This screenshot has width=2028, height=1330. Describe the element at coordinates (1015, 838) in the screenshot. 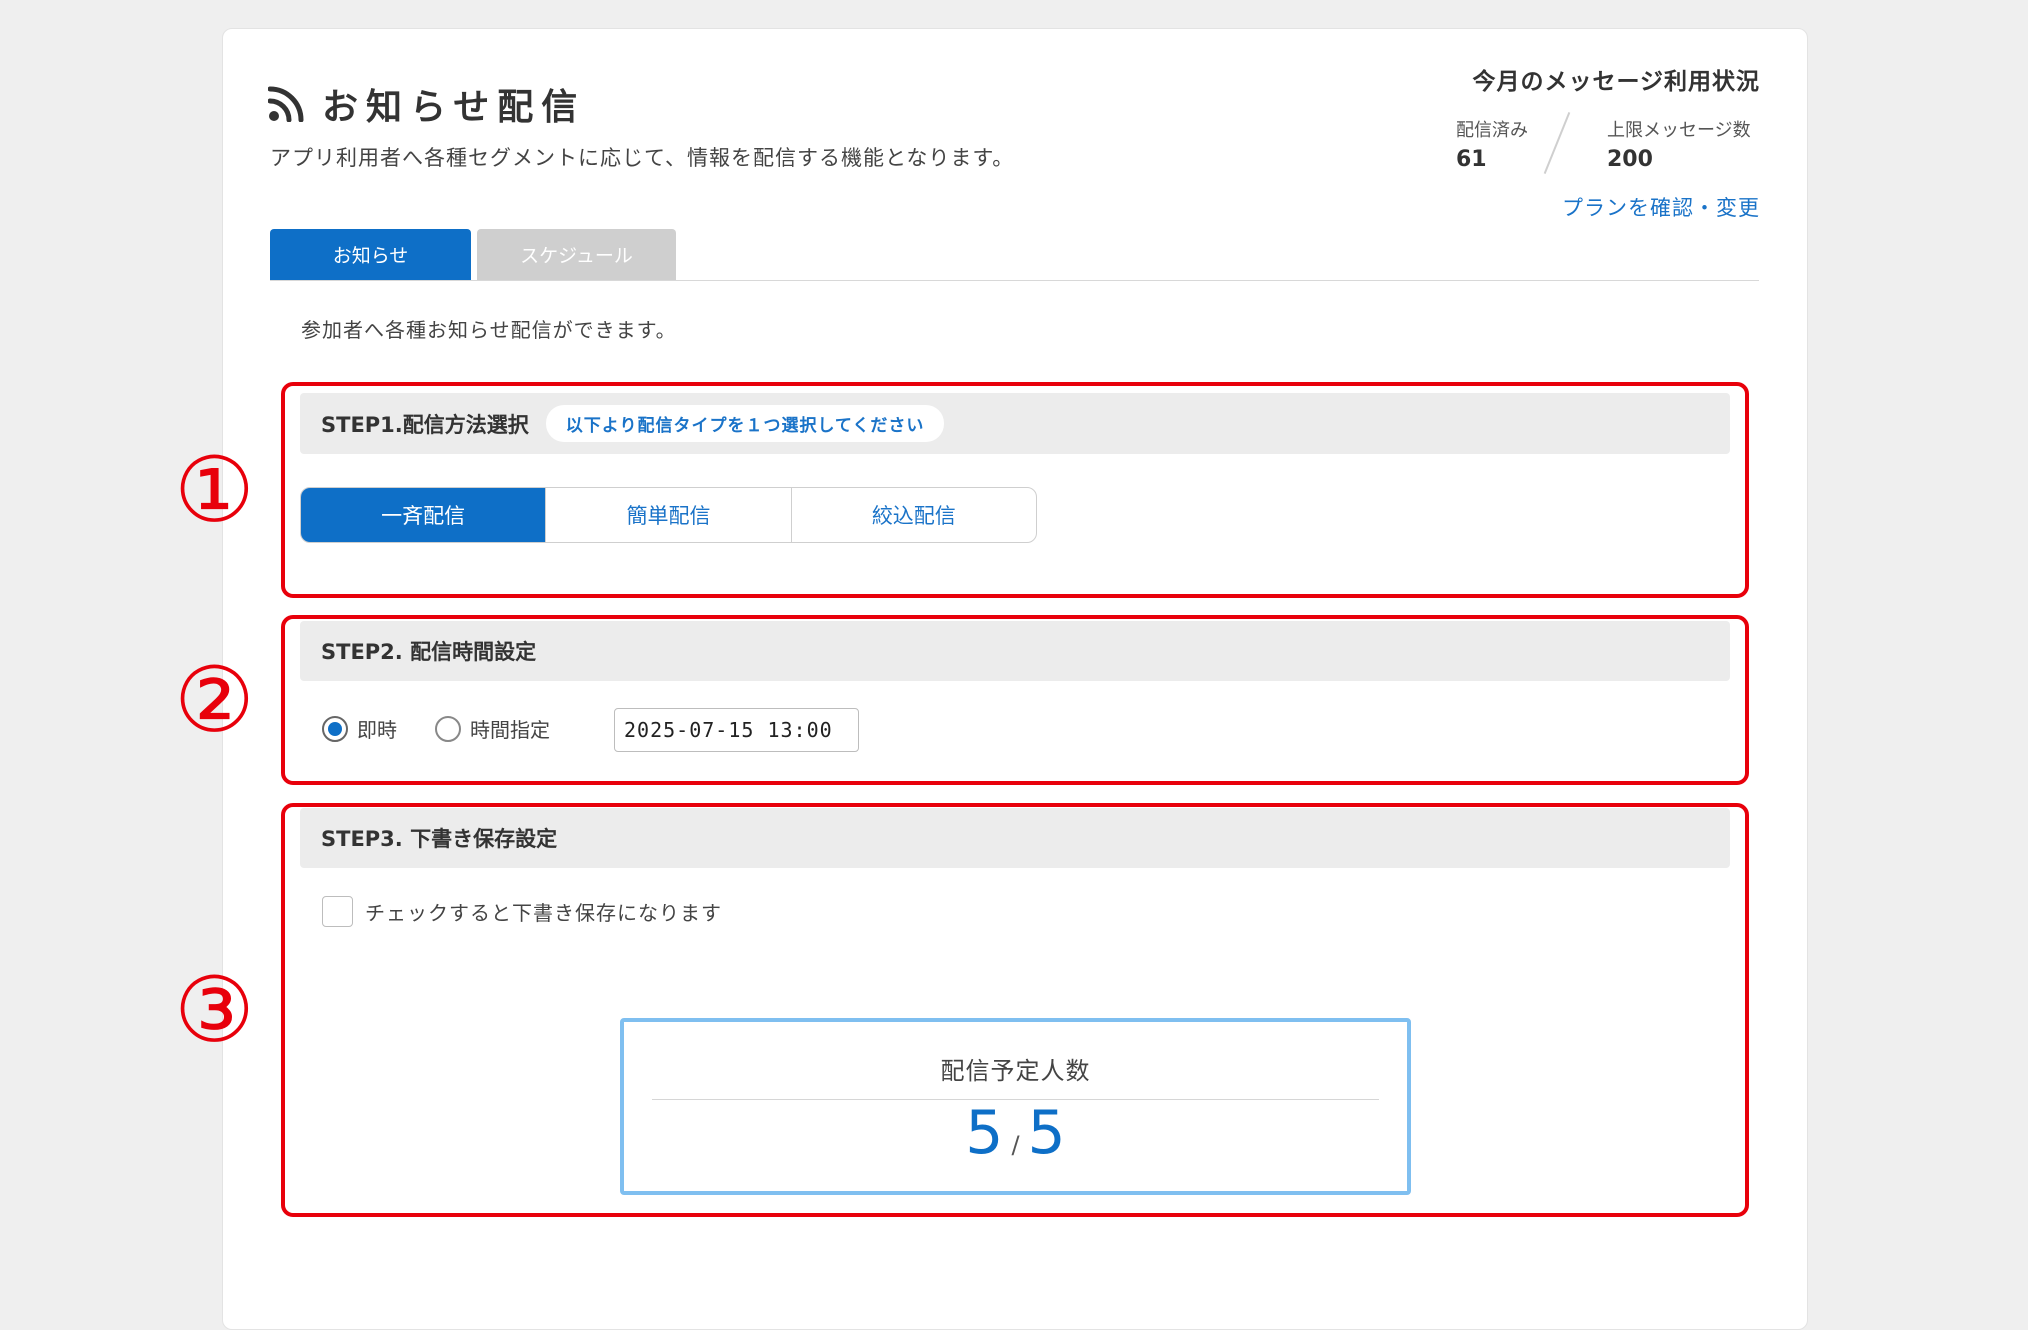

I see `step3-header: STEP3. 下書き保存設定` at that location.